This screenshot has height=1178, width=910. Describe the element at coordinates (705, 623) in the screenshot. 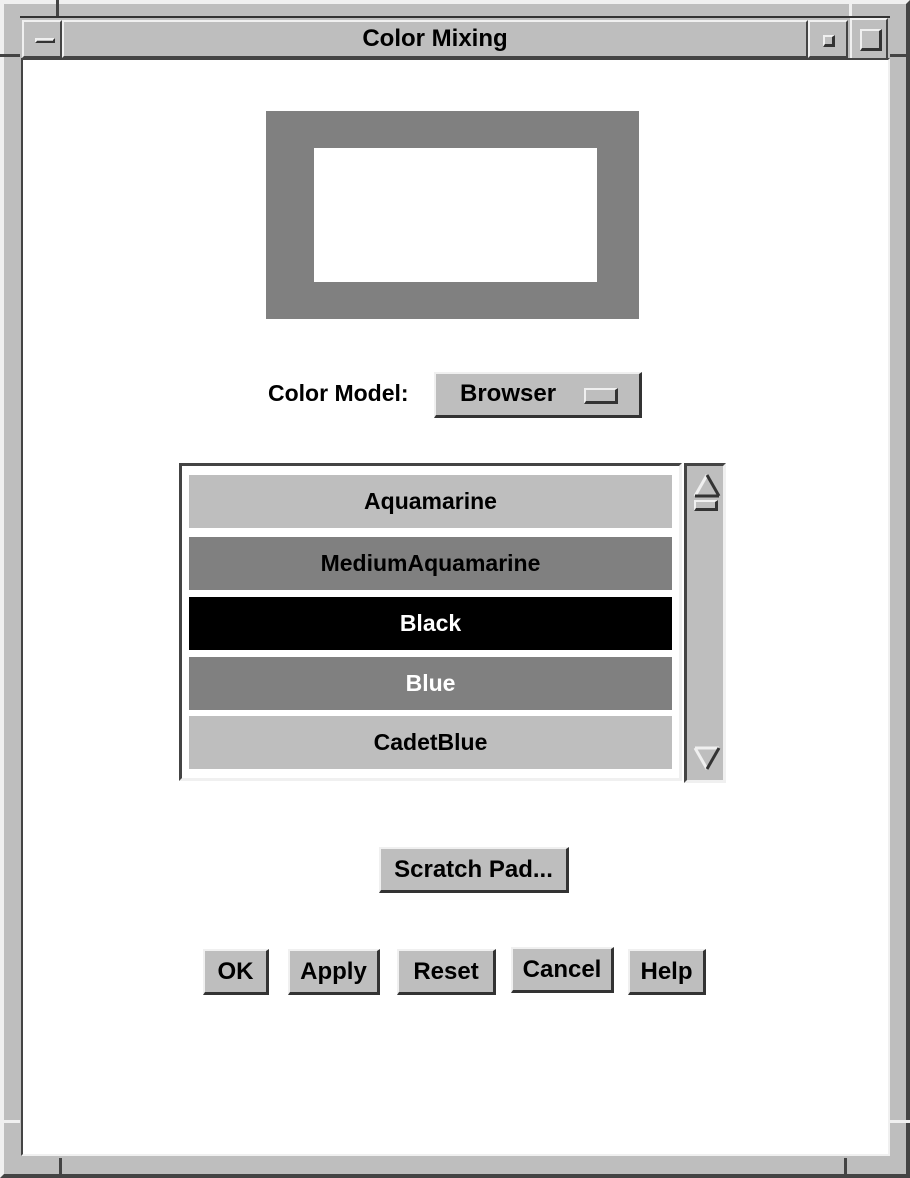

I see `color-list-scrollbar` at that location.